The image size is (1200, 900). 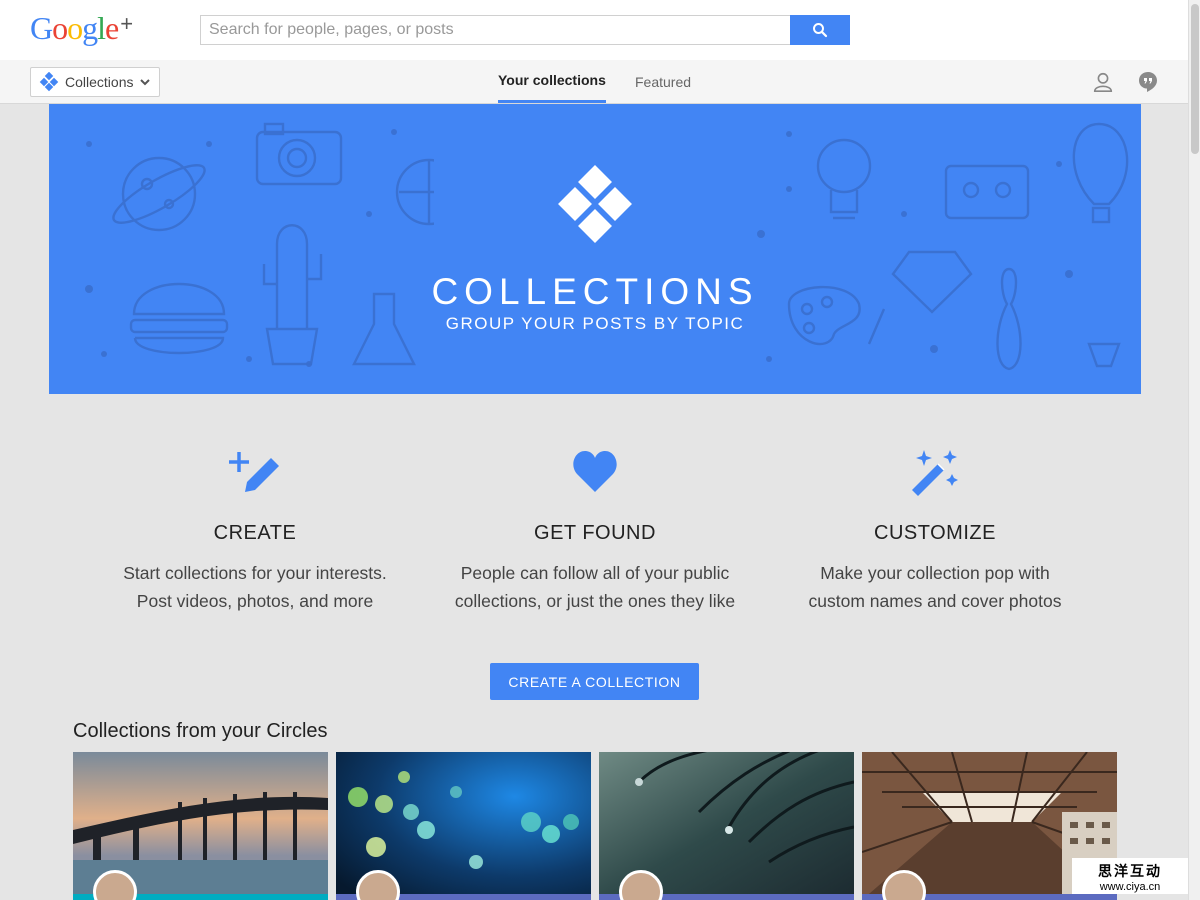 I want to click on watermark: 思洋互动 www.ciya.cn, so click(x=1130, y=876).